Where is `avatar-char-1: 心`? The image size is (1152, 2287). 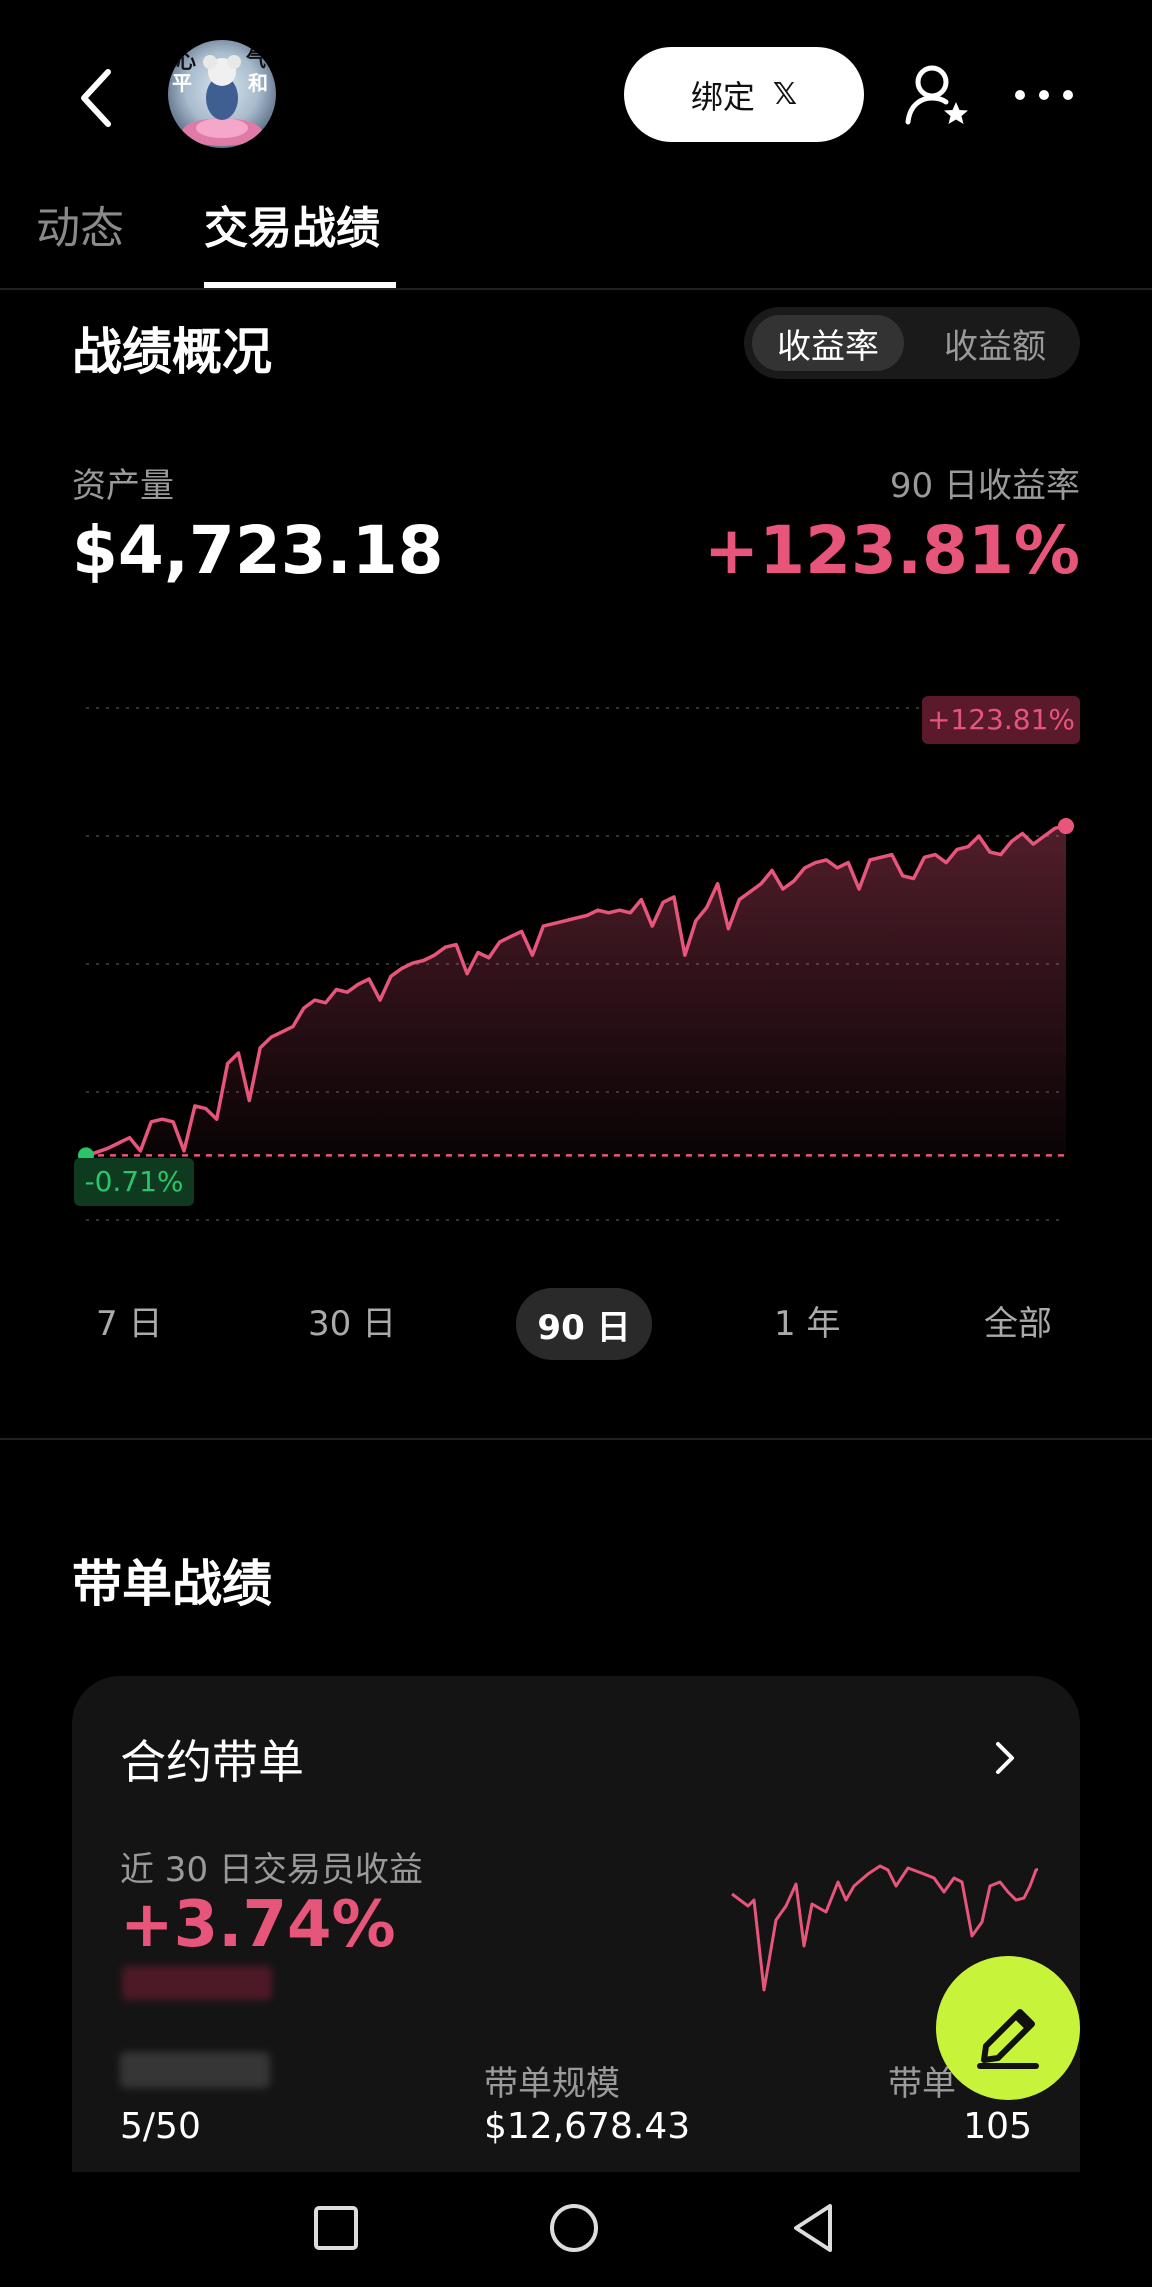
avatar-char-1: 心 is located at coordinates (186, 61).